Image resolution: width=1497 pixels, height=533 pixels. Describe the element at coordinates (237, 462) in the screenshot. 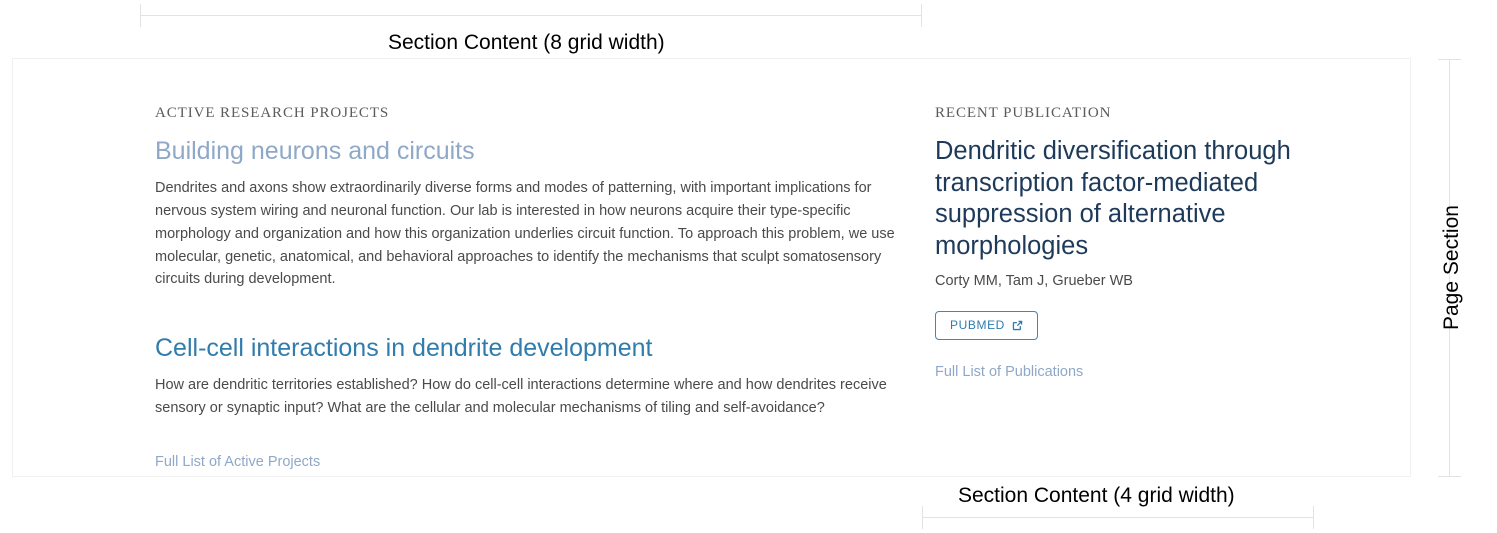

I see `full-list-active-projects-link: Full List of Active Projects` at that location.